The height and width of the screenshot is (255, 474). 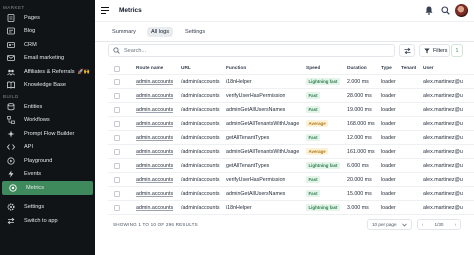 I want to click on filters-button: Filters, so click(x=434, y=50).